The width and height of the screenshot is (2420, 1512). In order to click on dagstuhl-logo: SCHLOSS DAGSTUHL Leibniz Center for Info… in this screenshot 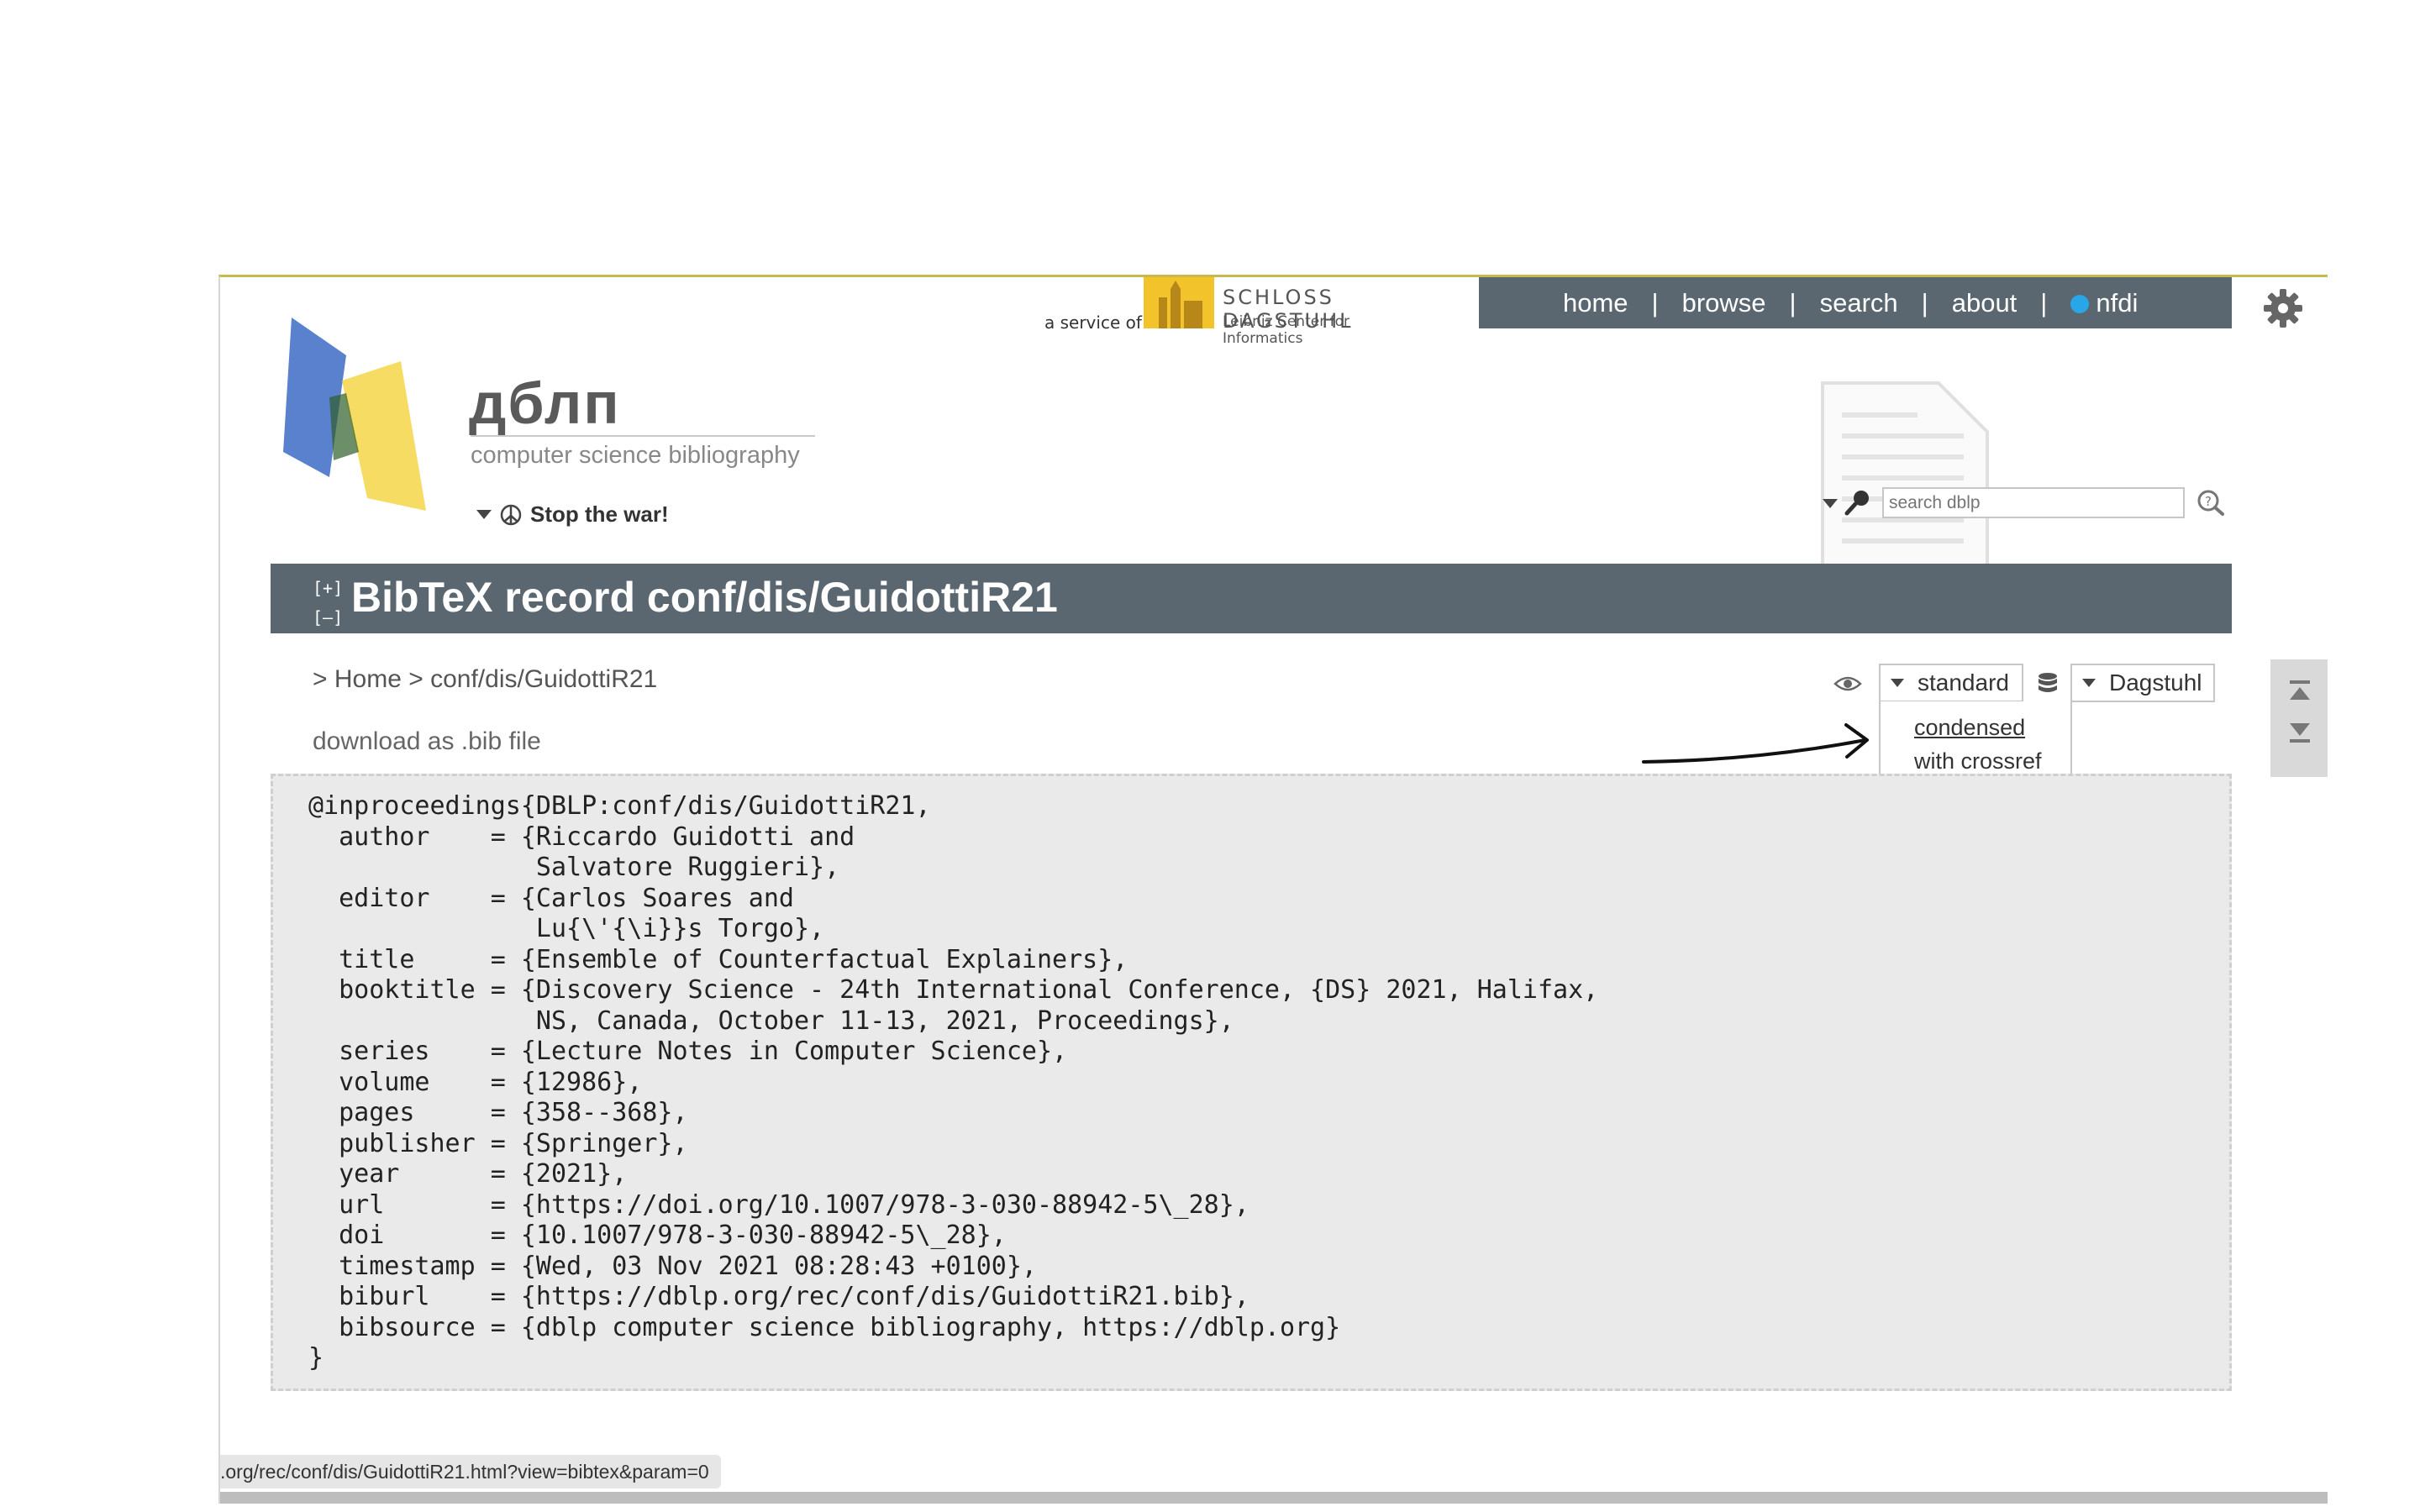, I will do `click(1277, 312)`.